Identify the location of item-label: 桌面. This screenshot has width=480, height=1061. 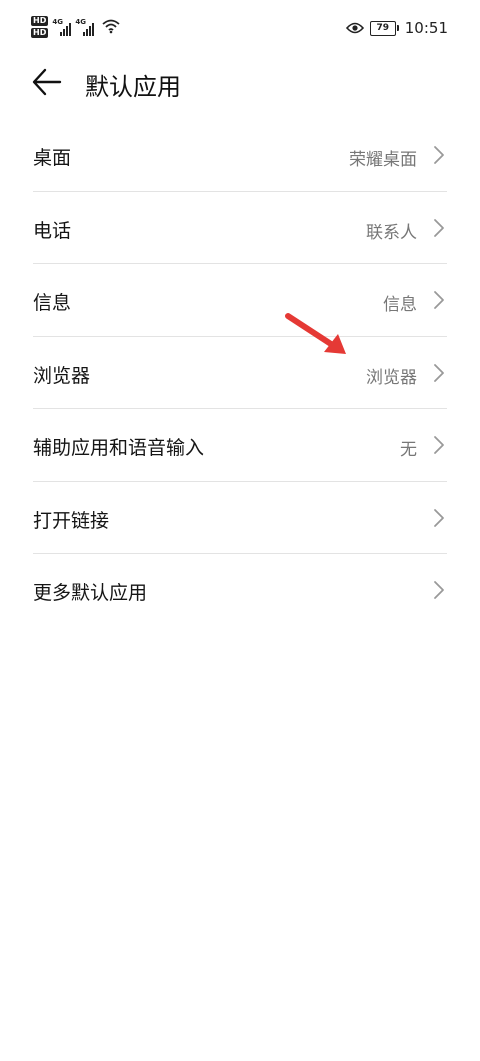
(52, 158).